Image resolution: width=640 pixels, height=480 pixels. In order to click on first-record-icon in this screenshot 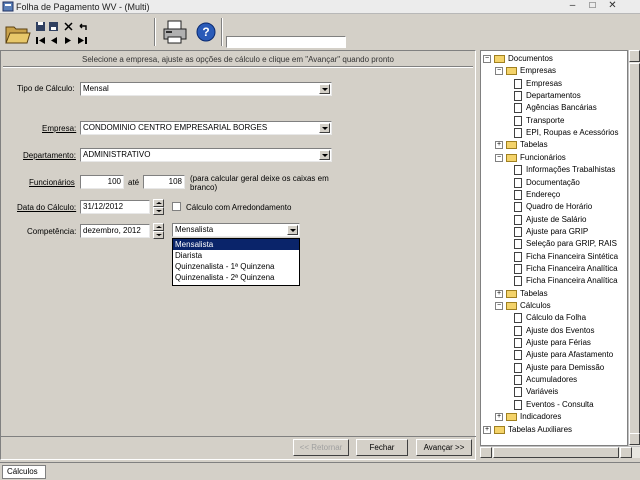, I will do `click(39, 39)`.